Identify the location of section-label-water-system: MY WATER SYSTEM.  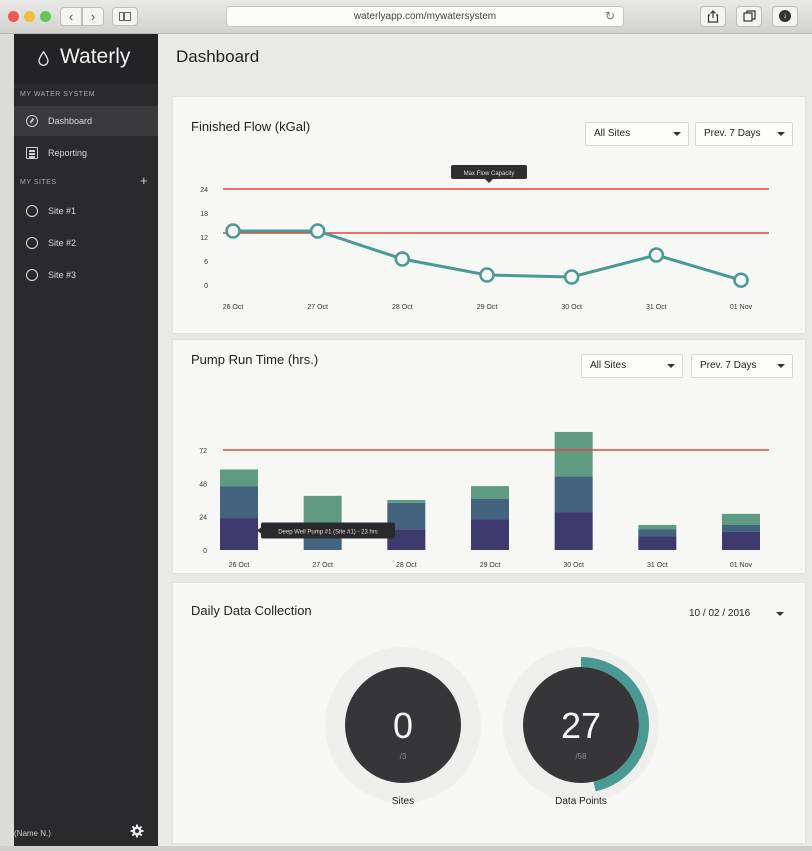
(58, 94).